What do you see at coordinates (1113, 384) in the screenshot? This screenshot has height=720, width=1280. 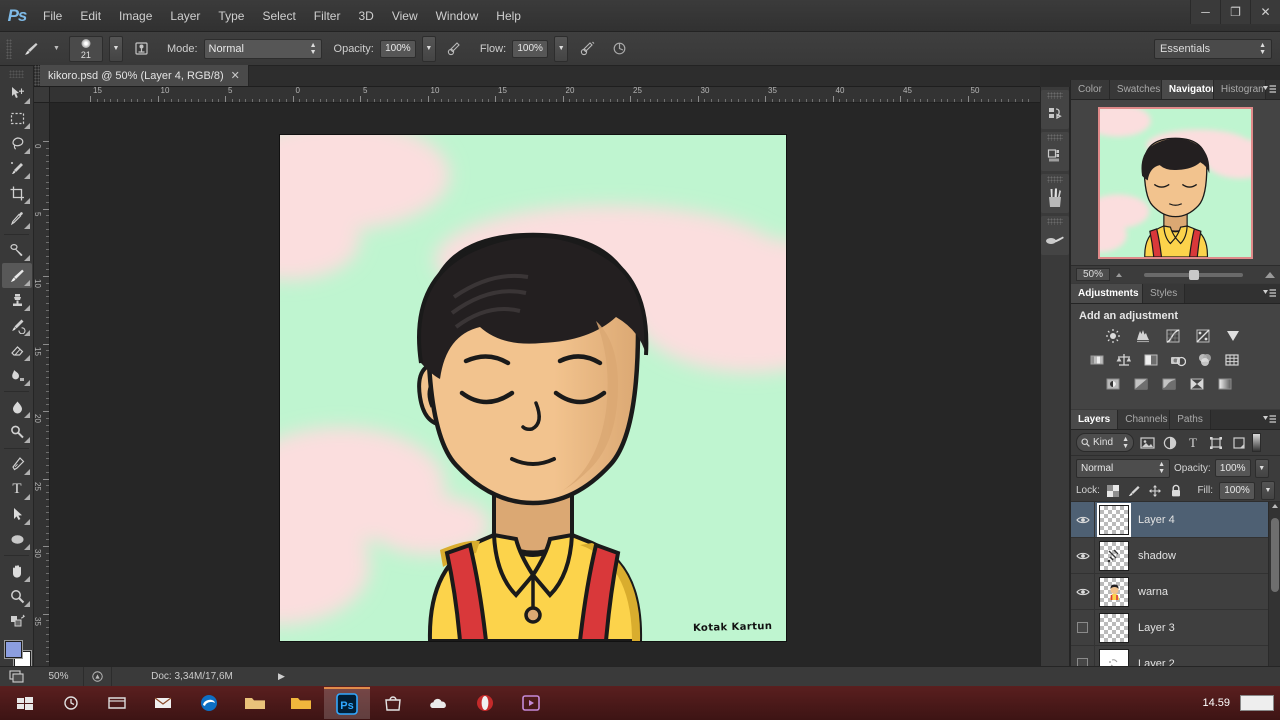 I see `invert-icon` at bounding box center [1113, 384].